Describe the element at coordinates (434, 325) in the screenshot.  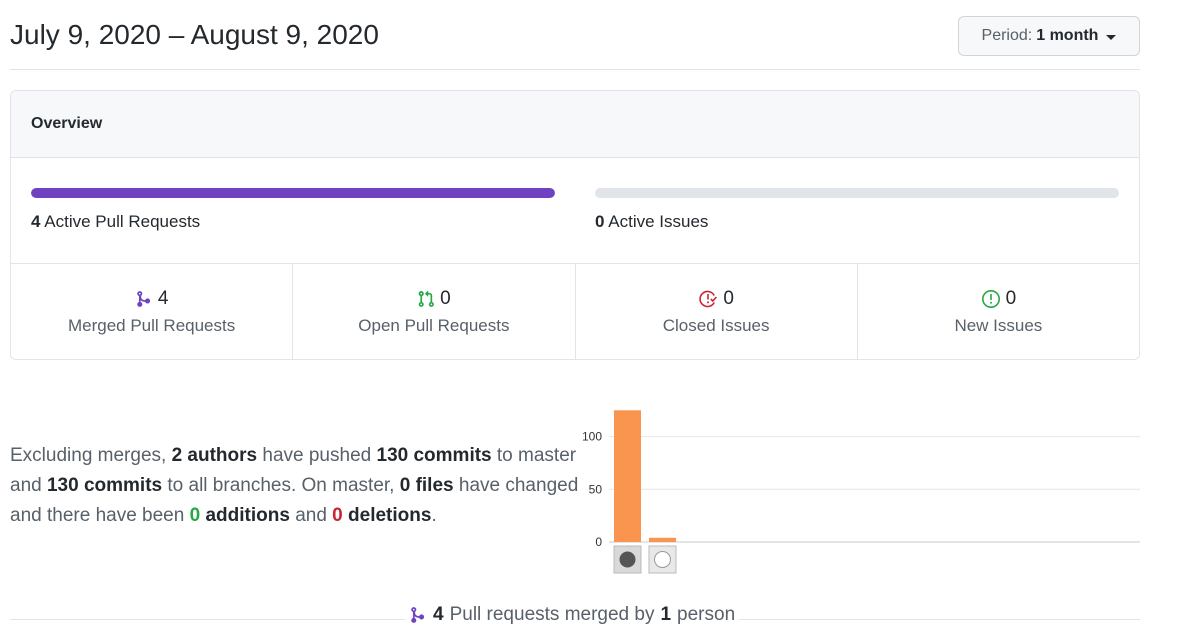
I see `stat-label: Open Pull Requests` at that location.